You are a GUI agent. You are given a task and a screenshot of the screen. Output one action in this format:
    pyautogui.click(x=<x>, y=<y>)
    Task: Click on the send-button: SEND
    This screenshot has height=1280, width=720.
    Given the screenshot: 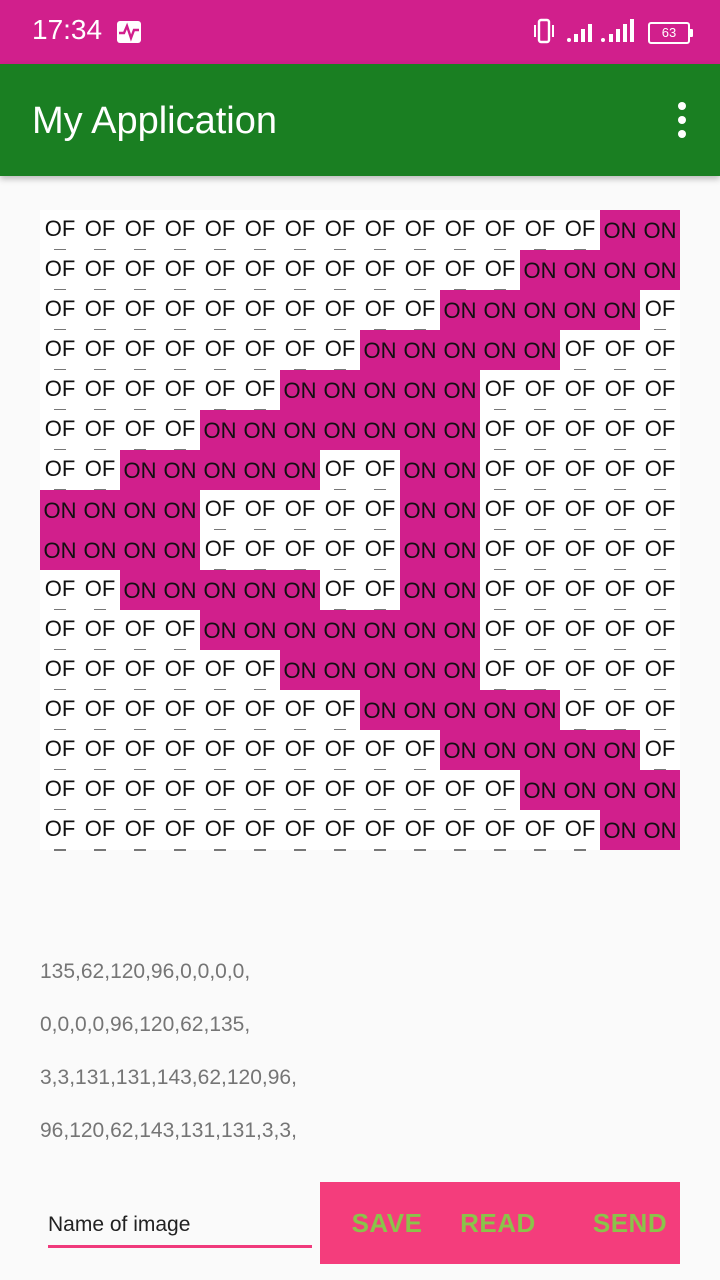 What is the action you would take?
    pyautogui.click(x=630, y=1223)
    